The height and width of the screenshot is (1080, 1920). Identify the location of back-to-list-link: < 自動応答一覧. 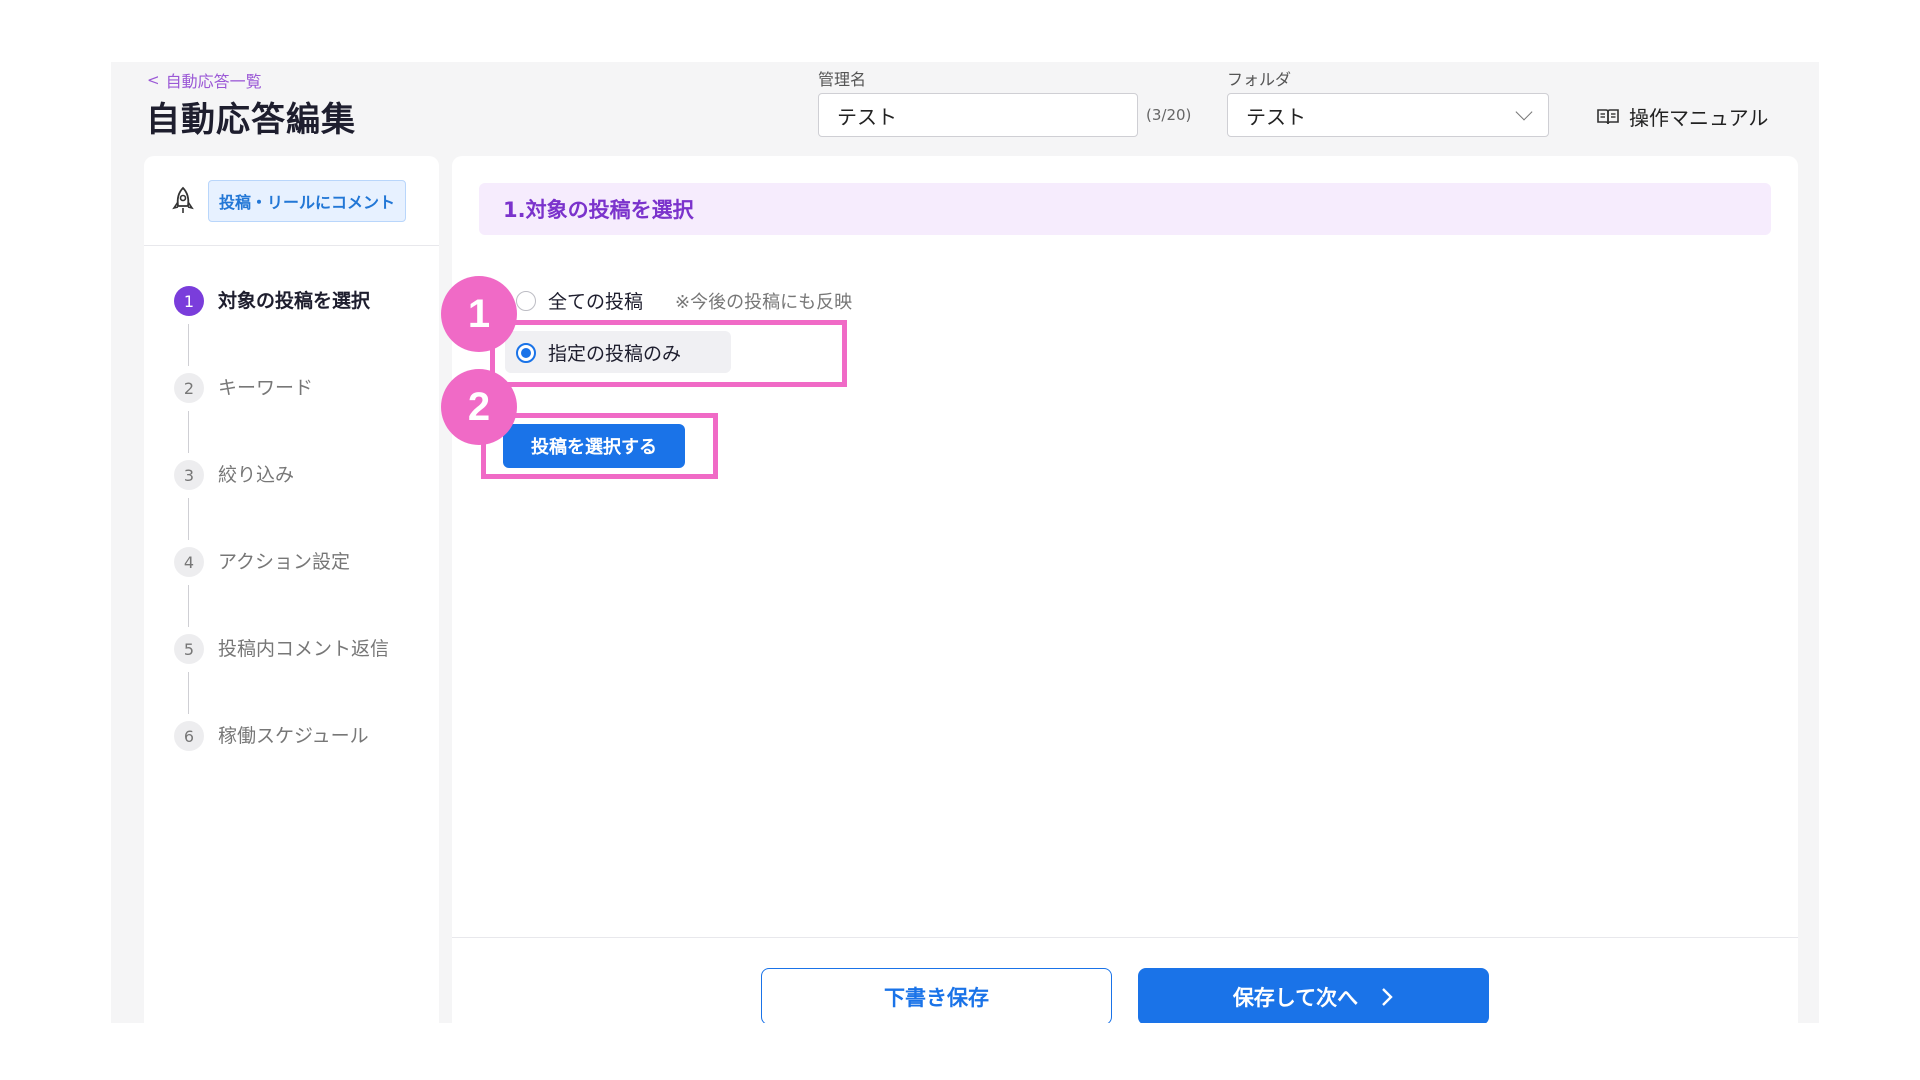
(204, 80).